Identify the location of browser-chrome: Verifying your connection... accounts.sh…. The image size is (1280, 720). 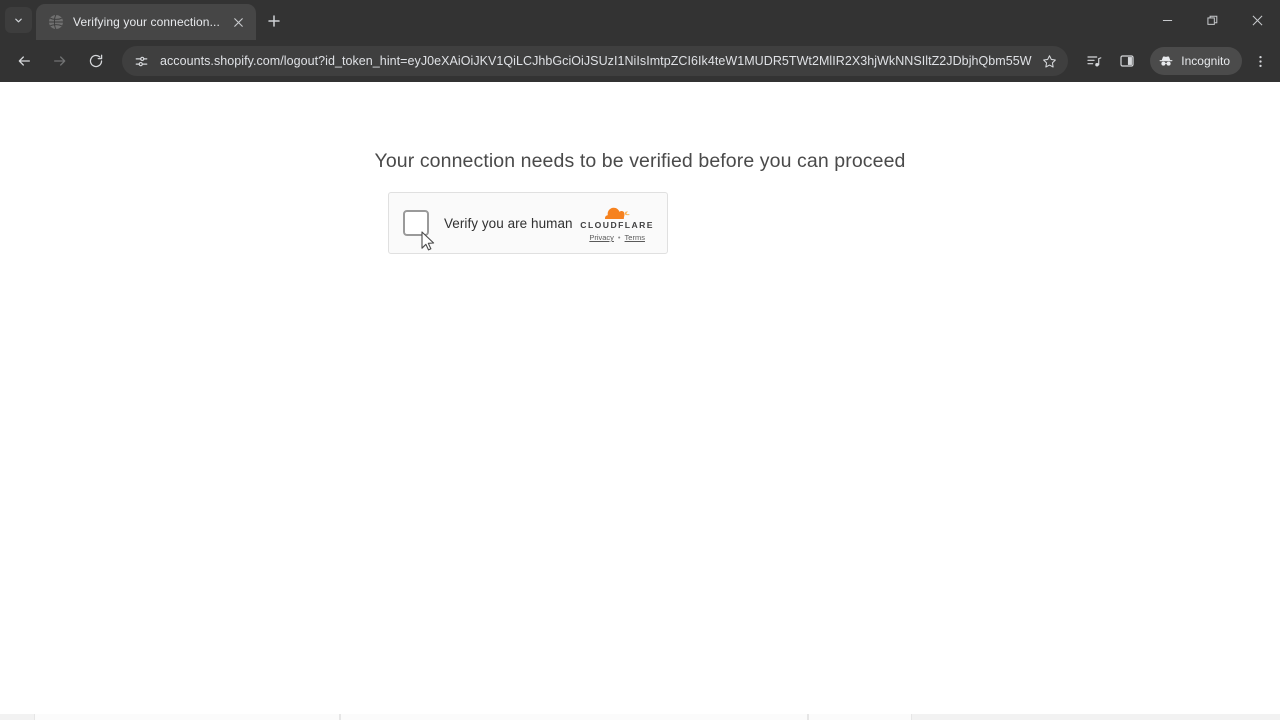
(640, 41).